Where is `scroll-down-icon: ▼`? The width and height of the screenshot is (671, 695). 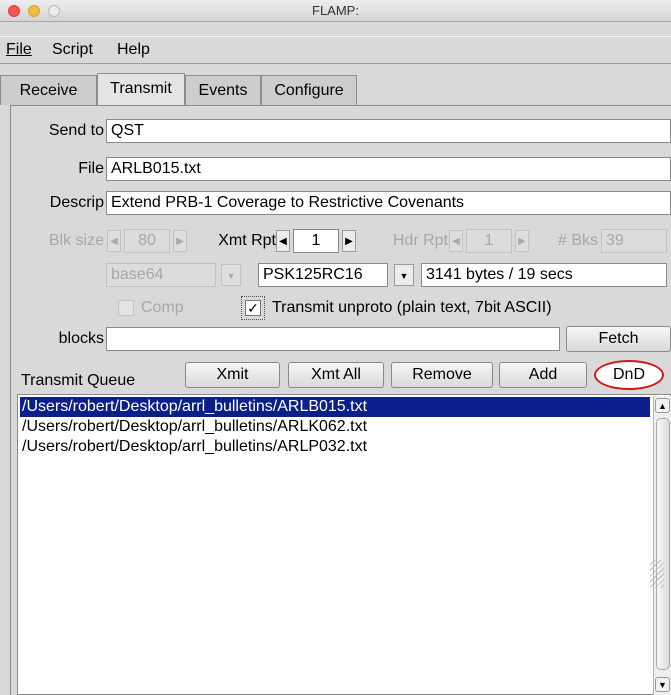 scroll-down-icon: ▼ is located at coordinates (662, 684).